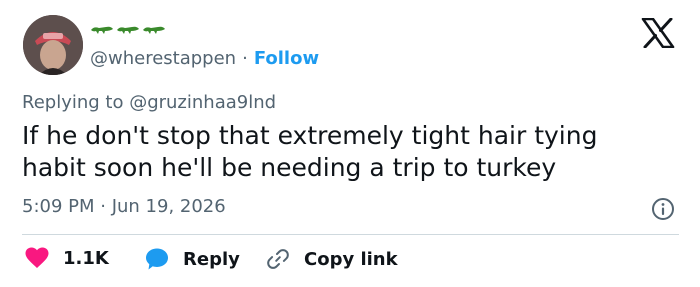 The image size is (700, 287). I want to click on x-logo-icon, so click(658, 33).